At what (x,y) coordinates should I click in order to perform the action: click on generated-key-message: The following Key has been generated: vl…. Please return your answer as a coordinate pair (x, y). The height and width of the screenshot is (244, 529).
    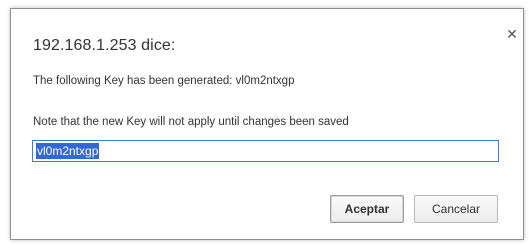
    Looking at the image, I should click on (164, 81).